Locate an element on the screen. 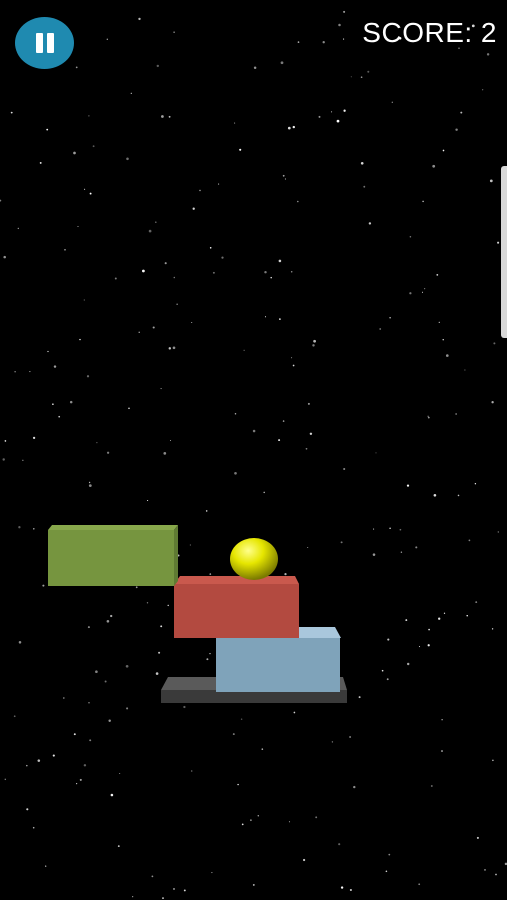 Image resolution: width=507 pixels, height=900 pixels. pause-icon is located at coordinates (44, 43).